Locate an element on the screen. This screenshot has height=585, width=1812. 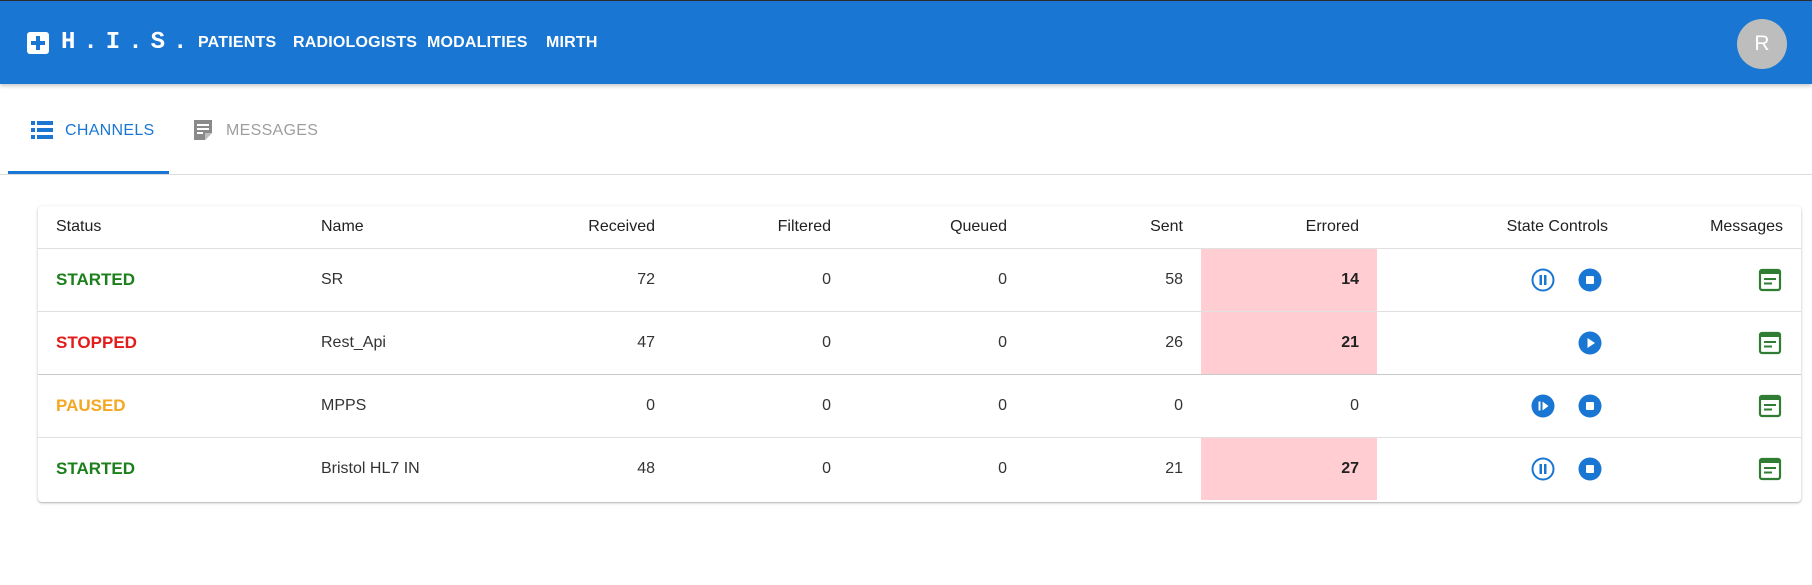
col-header-received: Received is located at coordinates (580, 227).